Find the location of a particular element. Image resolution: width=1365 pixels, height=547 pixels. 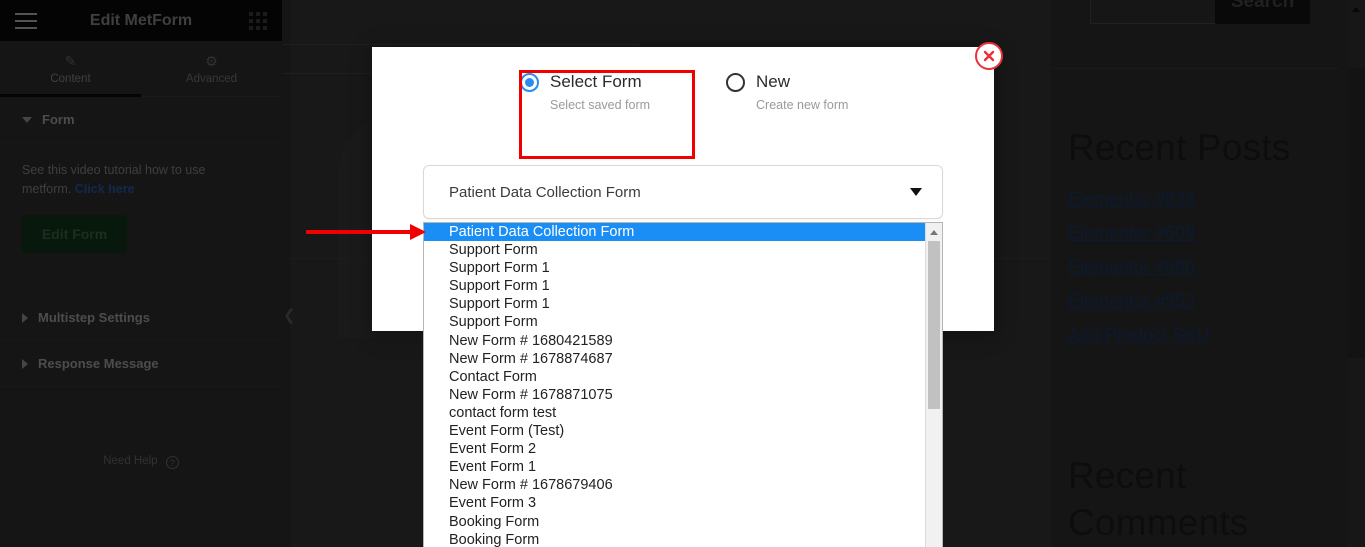

tab-content: ✎ Content is located at coordinates (70, 69).